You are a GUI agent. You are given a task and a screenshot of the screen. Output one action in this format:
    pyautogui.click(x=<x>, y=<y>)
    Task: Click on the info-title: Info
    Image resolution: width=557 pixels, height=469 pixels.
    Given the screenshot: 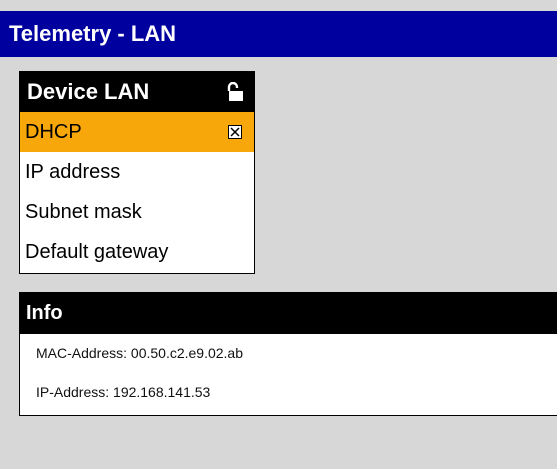 What is the action you would take?
    pyautogui.click(x=44, y=313)
    